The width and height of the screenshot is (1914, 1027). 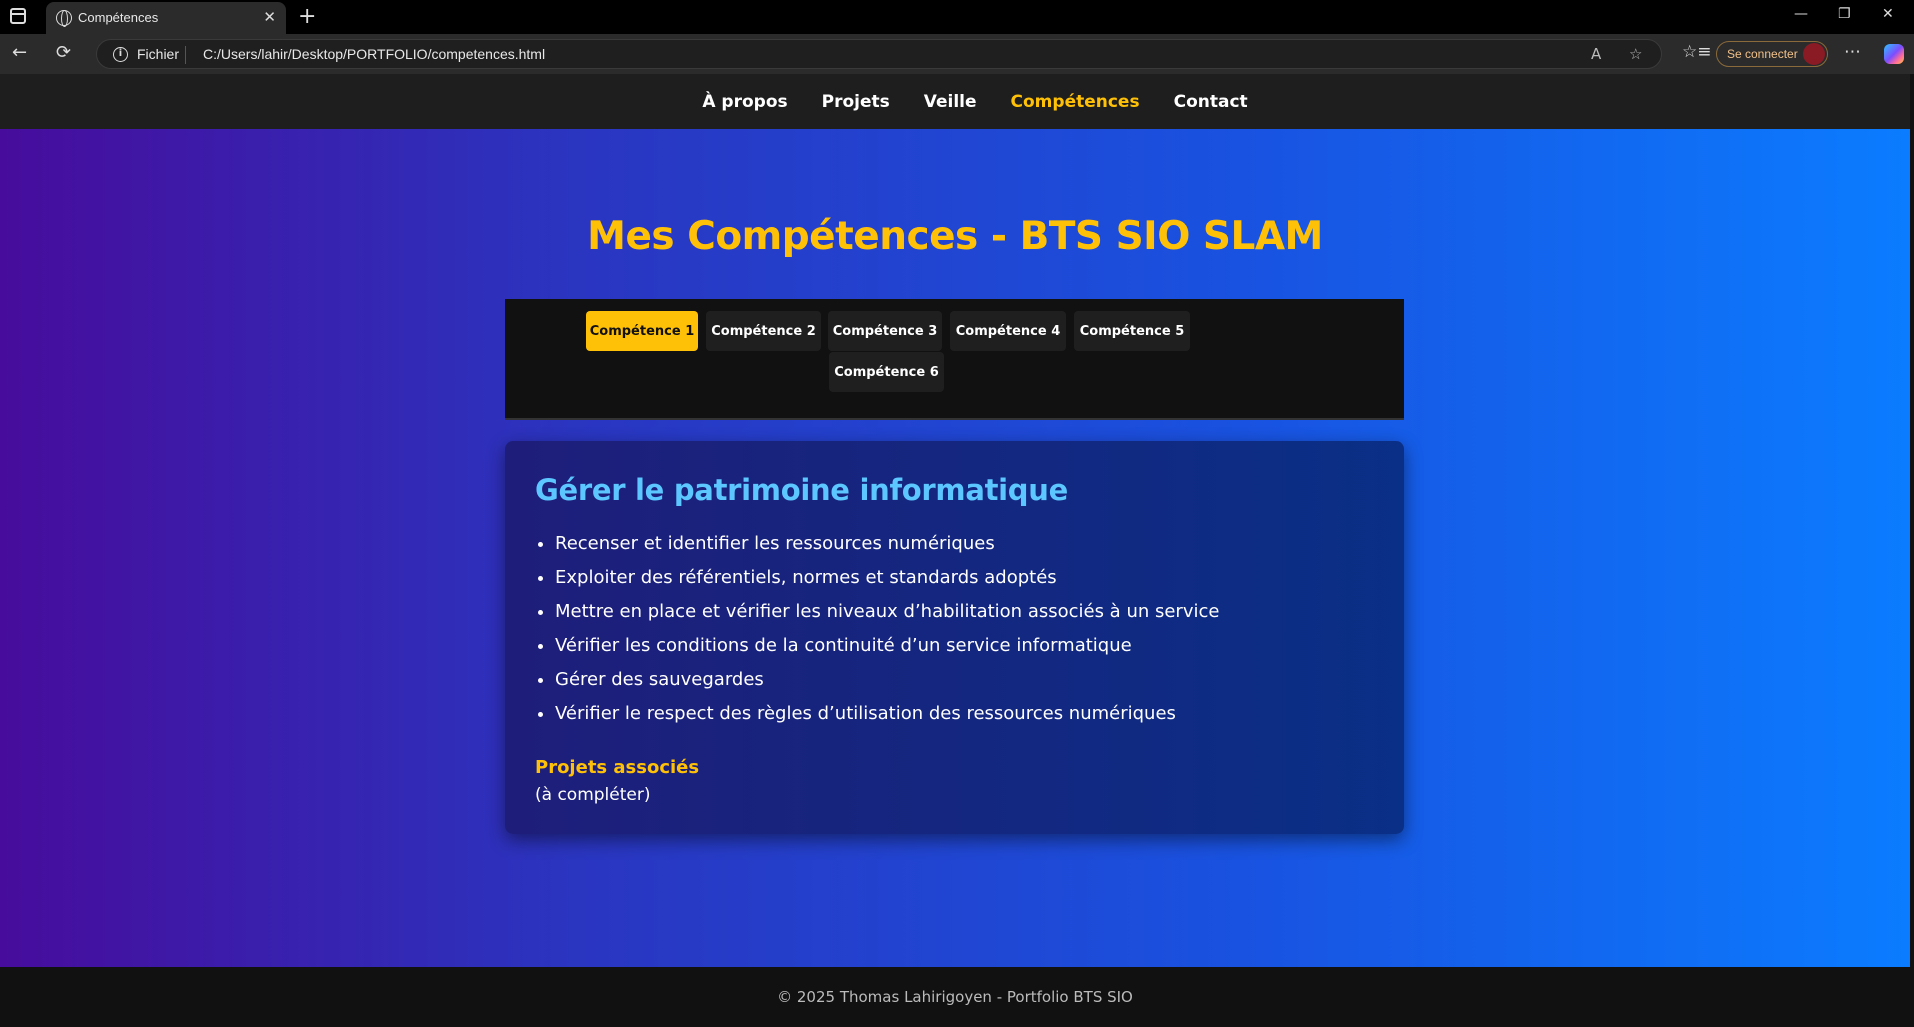 What do you see at coordinates (1596, 54) in the screenshot?
I see `read-aloud-icon: A` at bounding box center [1596, 54].